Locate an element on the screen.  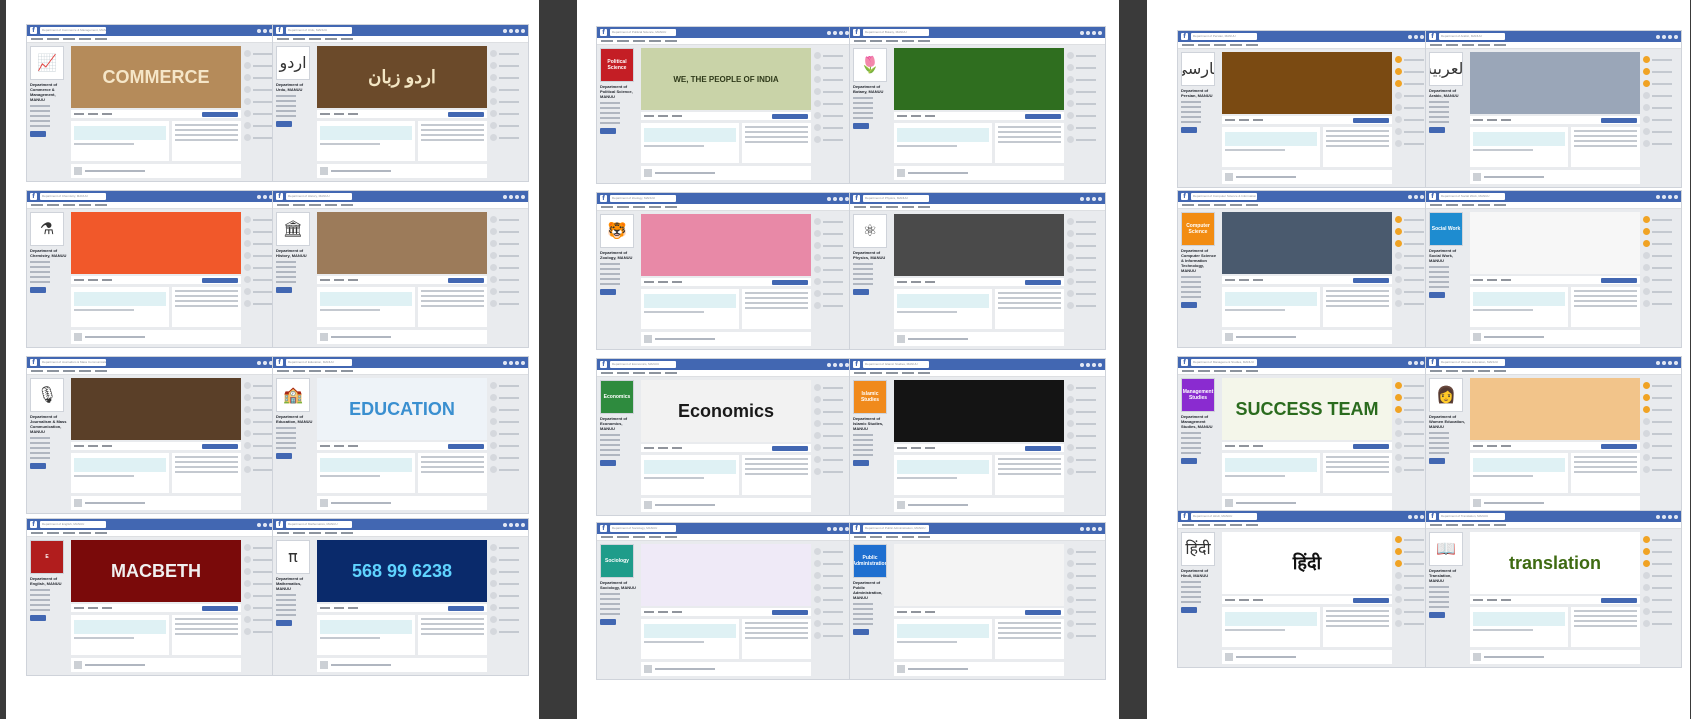
page-name: Department of Mathematics, MANUU is located at coordinates (295, 583).